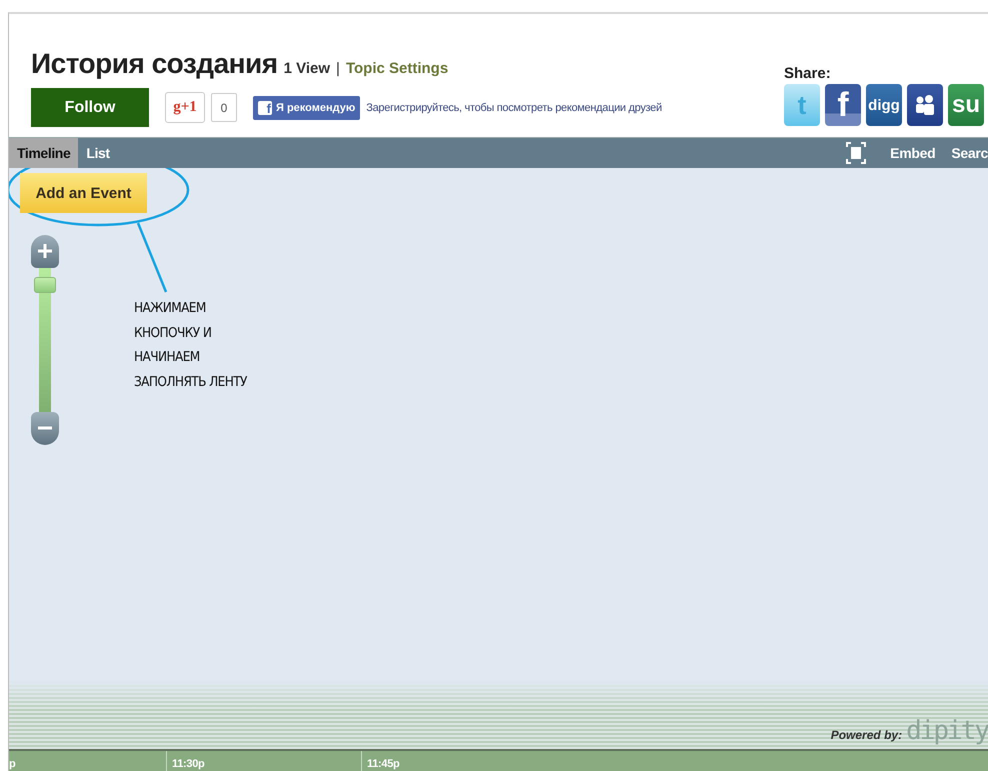  I want to click on stumbleupon-icon: su, so click(966, 105).